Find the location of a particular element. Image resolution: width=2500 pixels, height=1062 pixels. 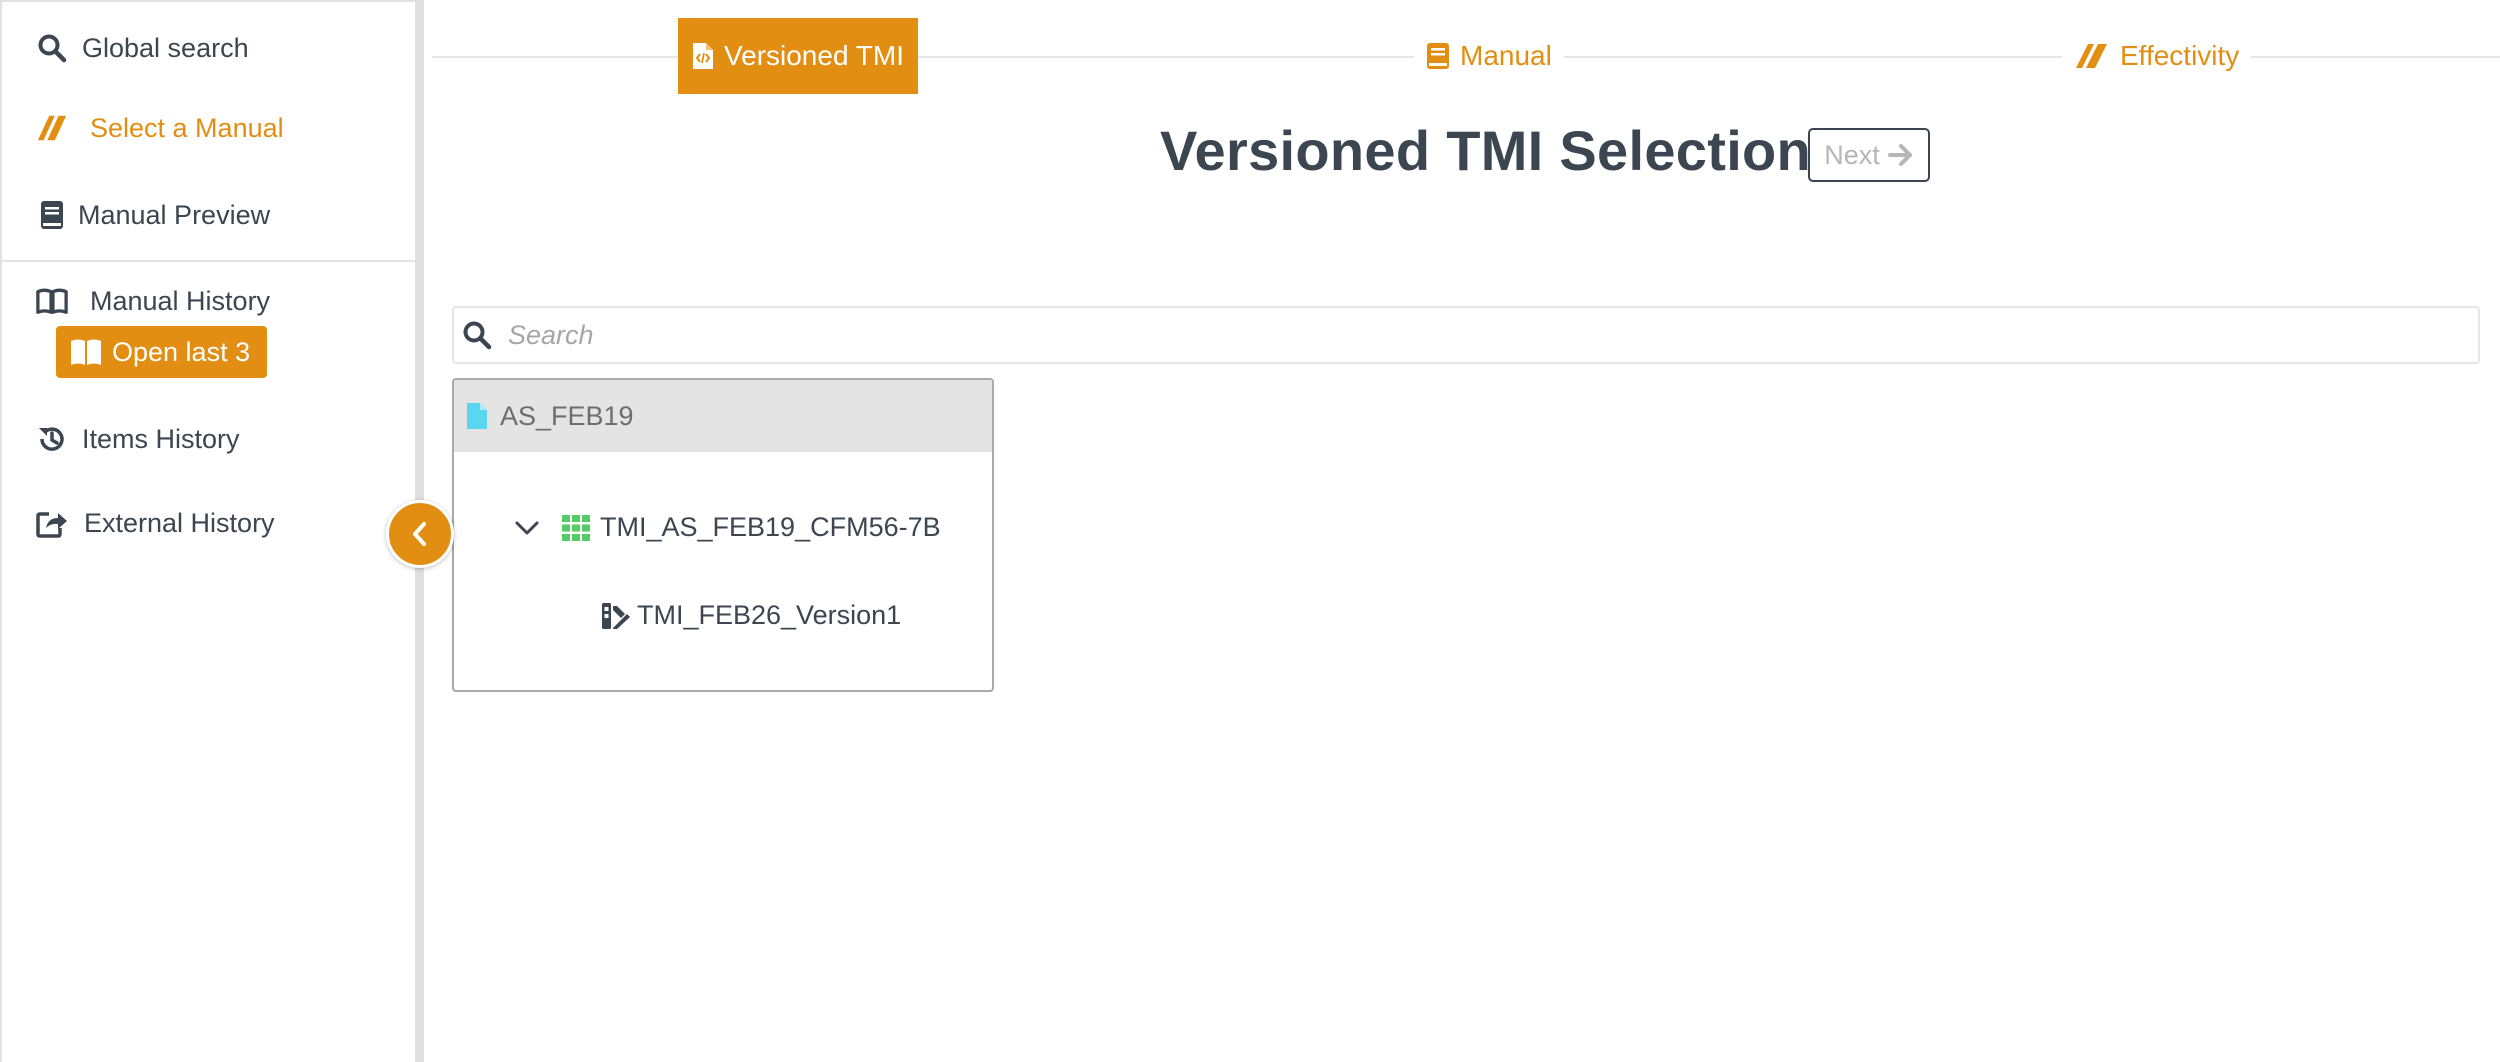

file-icon is located at coordinates (477, 416).